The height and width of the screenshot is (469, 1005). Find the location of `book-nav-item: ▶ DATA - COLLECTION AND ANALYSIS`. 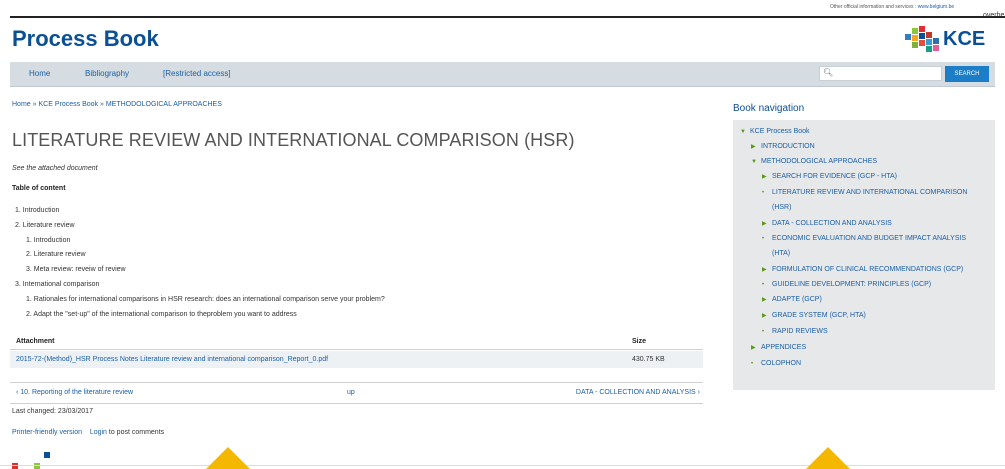

book-nav-item: ▶ DATA - COLLECTION AND ANALYSIS is located at coordinates (827, 223).